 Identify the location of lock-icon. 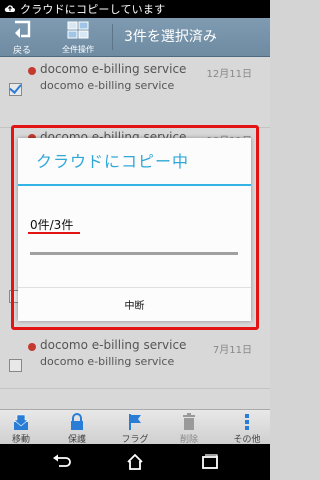
(77, 421).